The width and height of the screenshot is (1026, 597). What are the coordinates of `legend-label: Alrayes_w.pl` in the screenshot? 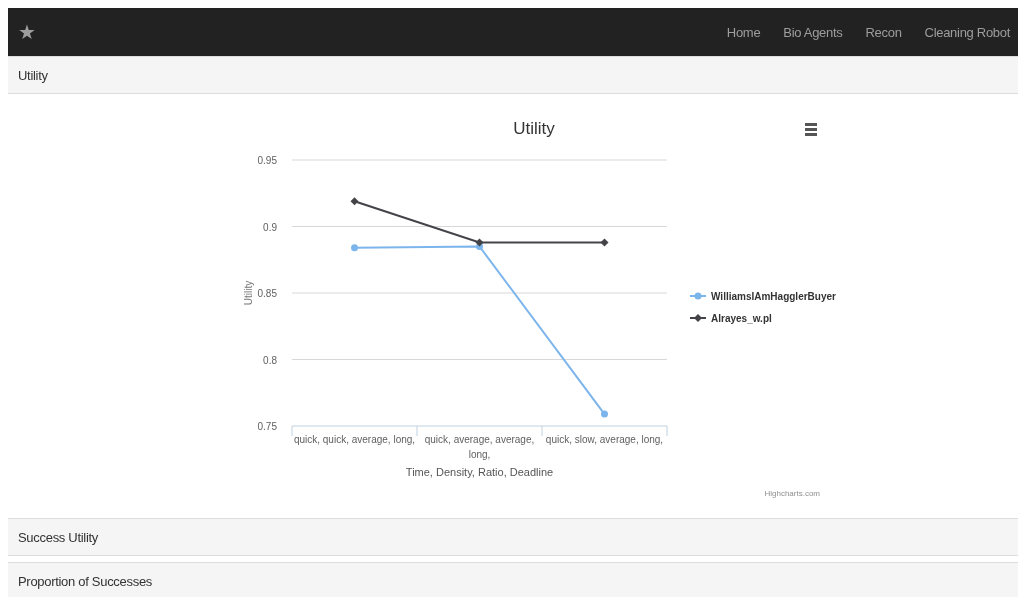 It's located at (741, 318).